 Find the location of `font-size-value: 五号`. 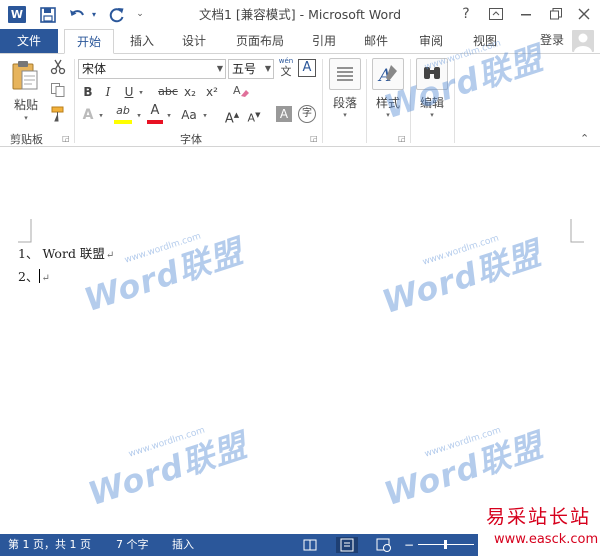

font-size-value: 五号 is located at coordinates (244, 69).